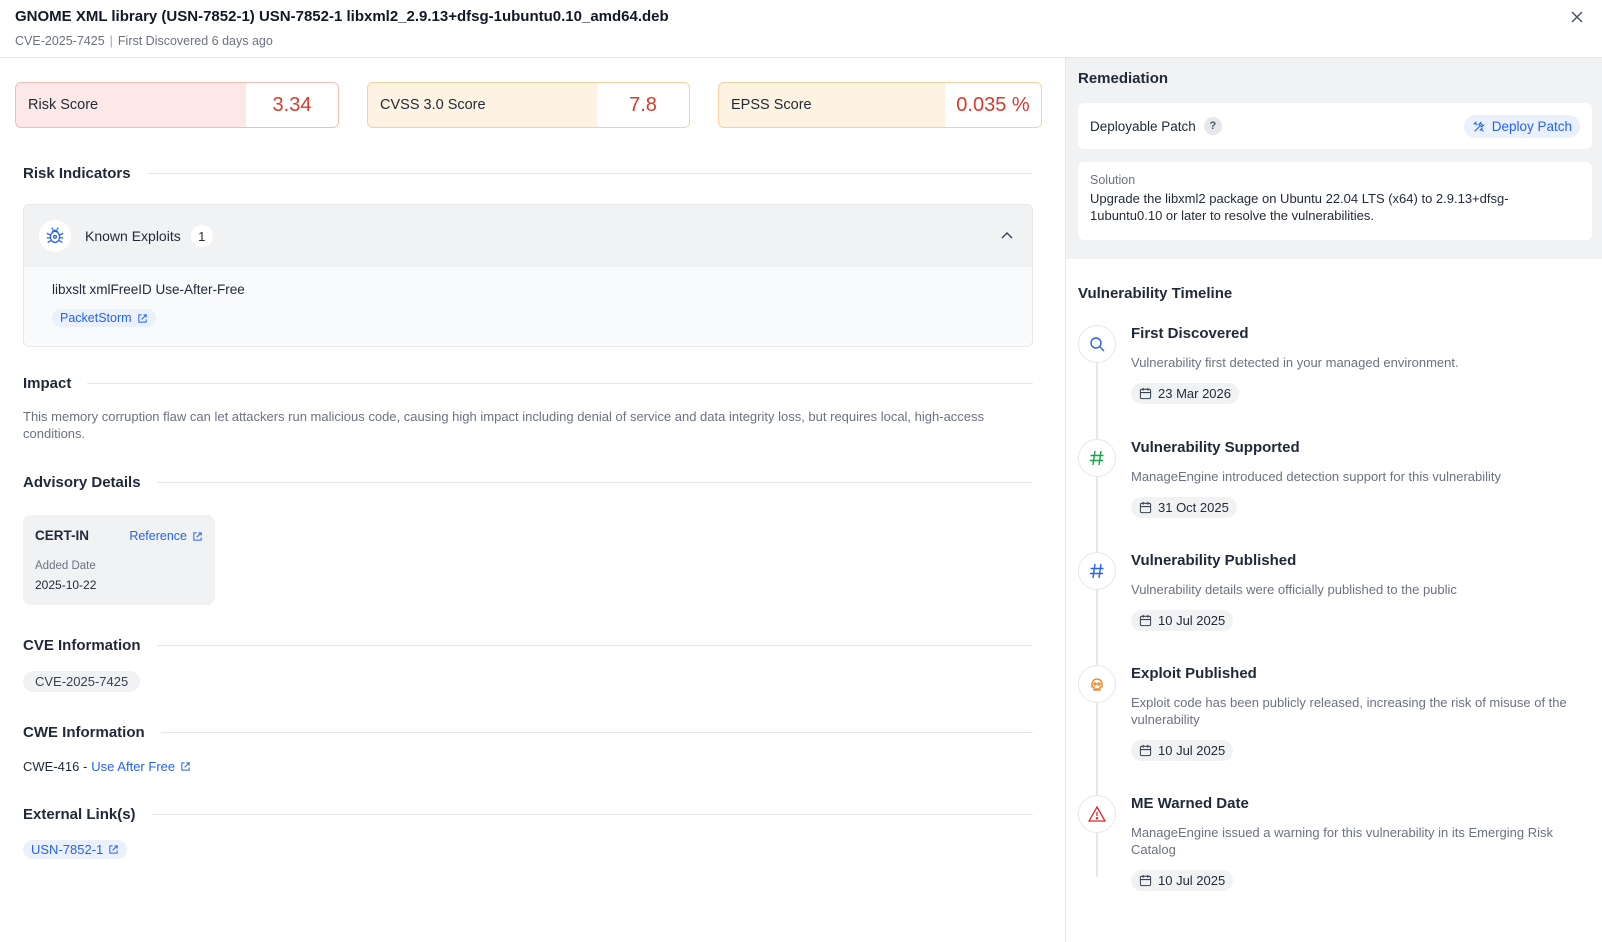 The width and height of the screenshot is (1602, 942). Describe the element at coordinates (433, 105) in the screenshot. I see `cvss-score-label: CVSS 3.0 Score` at that location.